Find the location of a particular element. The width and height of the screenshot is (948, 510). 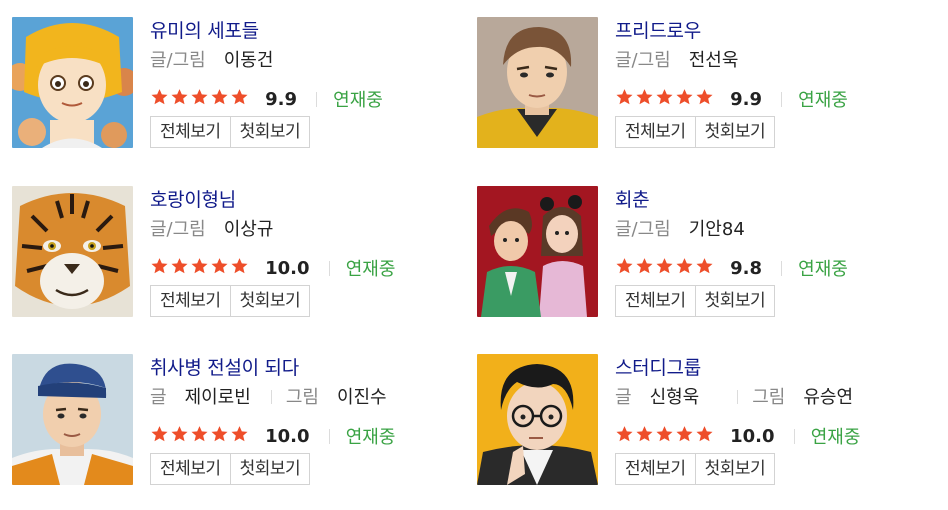

author-name: 전선욱 is located at coordinates (713, 60).